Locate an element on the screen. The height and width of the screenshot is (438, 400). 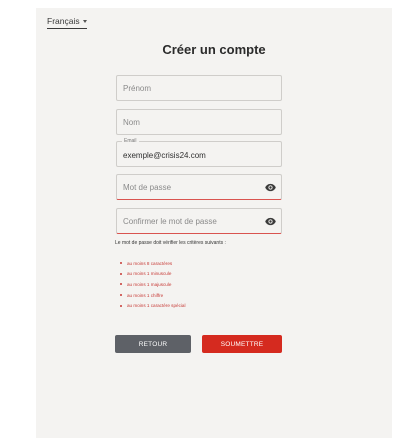
first-name-input is located at coordinates (199, 88).